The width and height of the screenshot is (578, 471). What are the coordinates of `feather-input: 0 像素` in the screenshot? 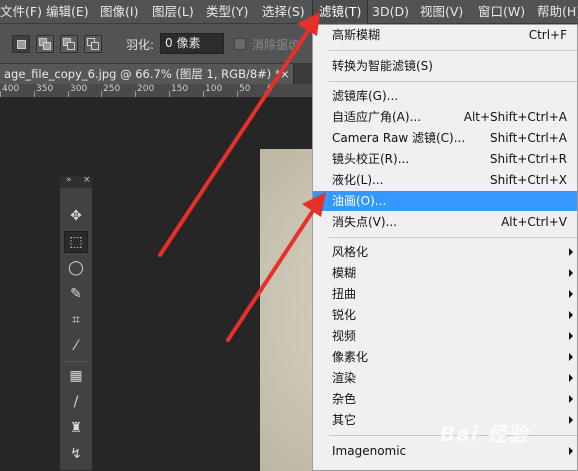 It's located at (192, 43).